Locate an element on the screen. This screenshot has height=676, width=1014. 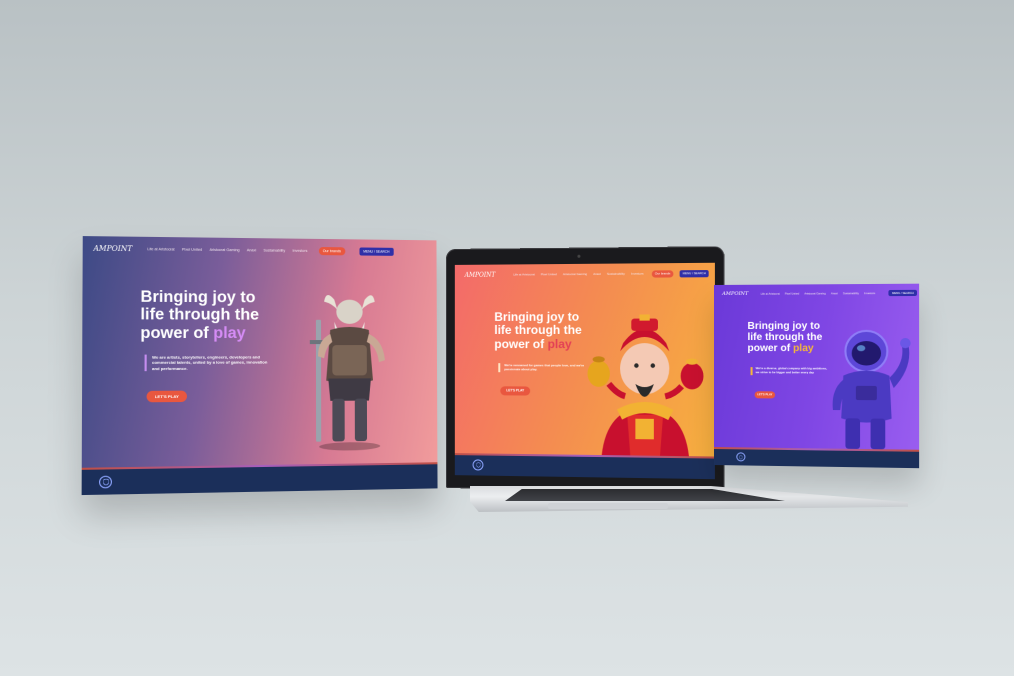
viking-character-image is located at coordinates (347, 372).